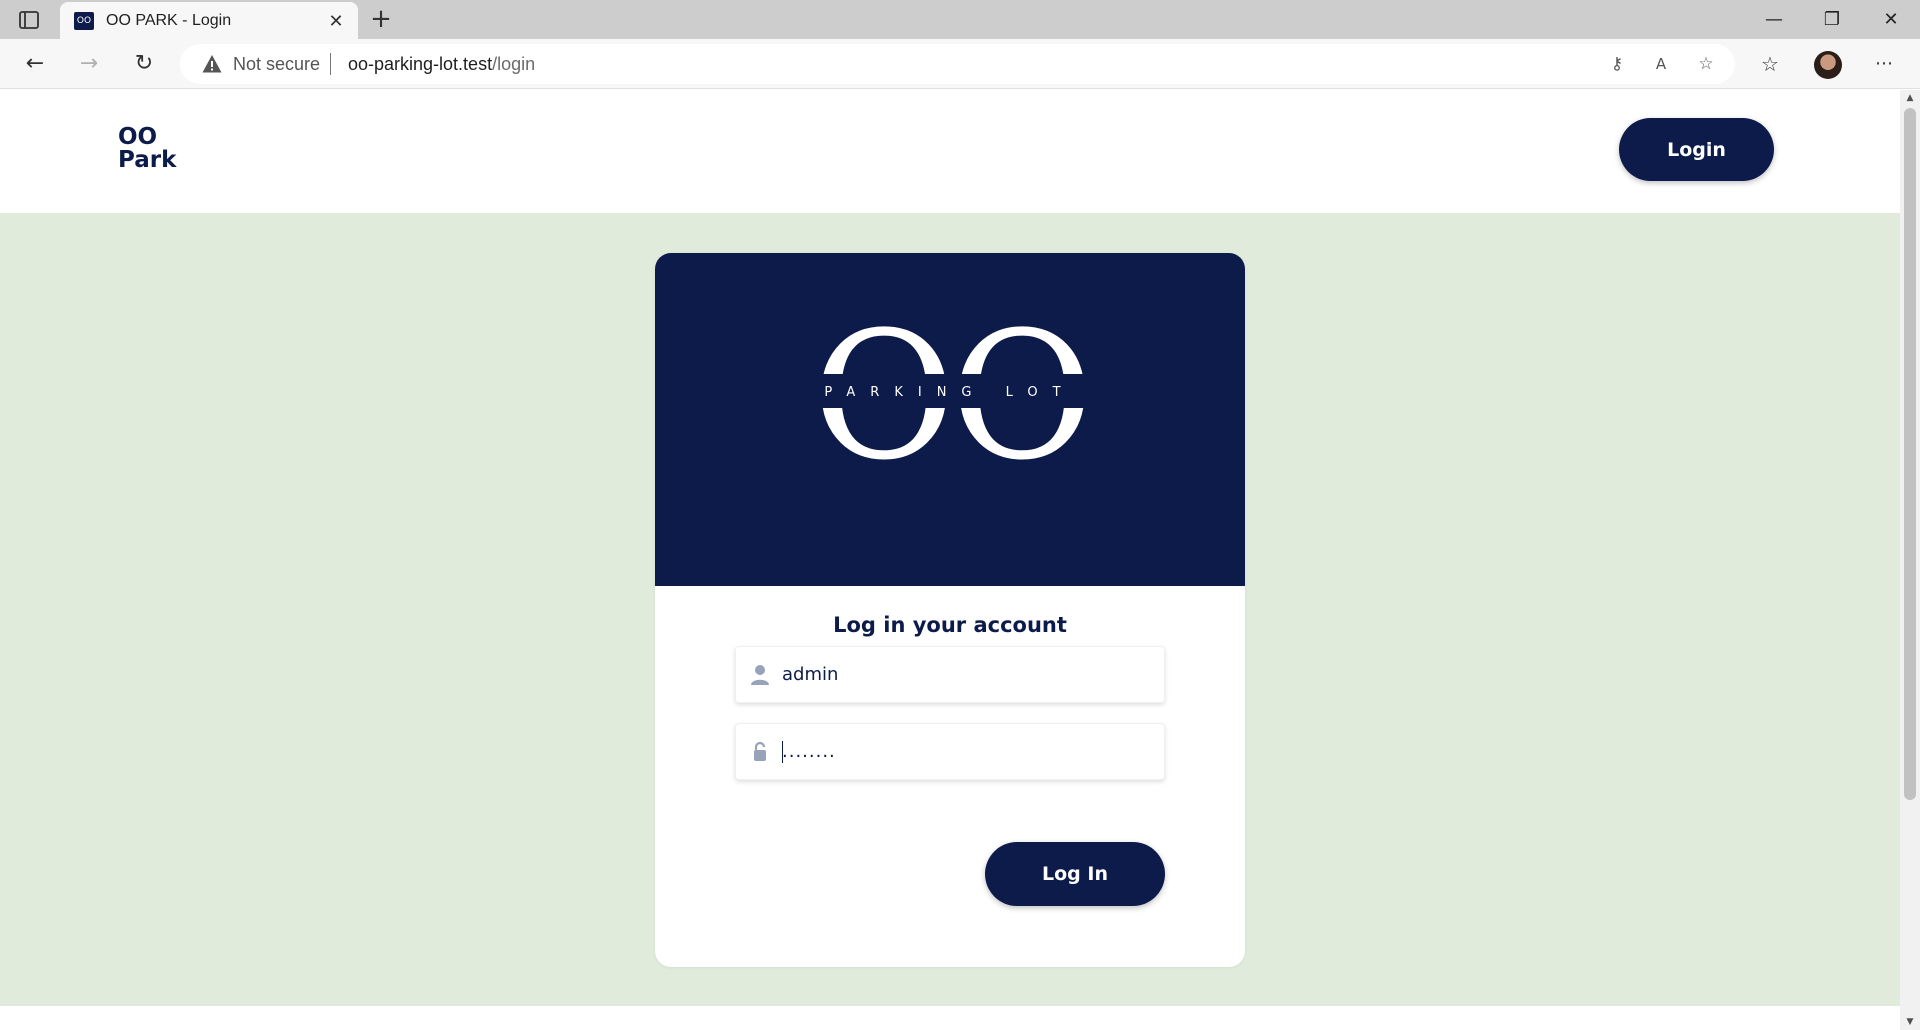 The height and width of the screenshot is (1030, 1920). What do you see at coordinates (967, 751) in the screenshot?
I see `password-input` at bounding box center [967, 751].